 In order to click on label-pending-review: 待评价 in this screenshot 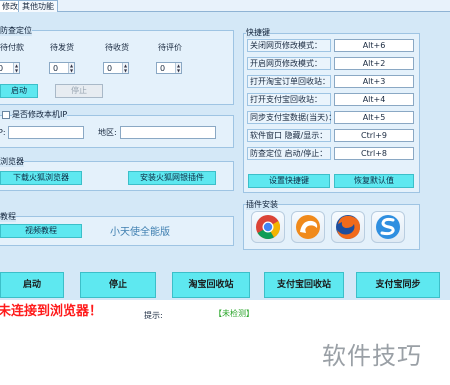, I will do `click(170, 47)`.